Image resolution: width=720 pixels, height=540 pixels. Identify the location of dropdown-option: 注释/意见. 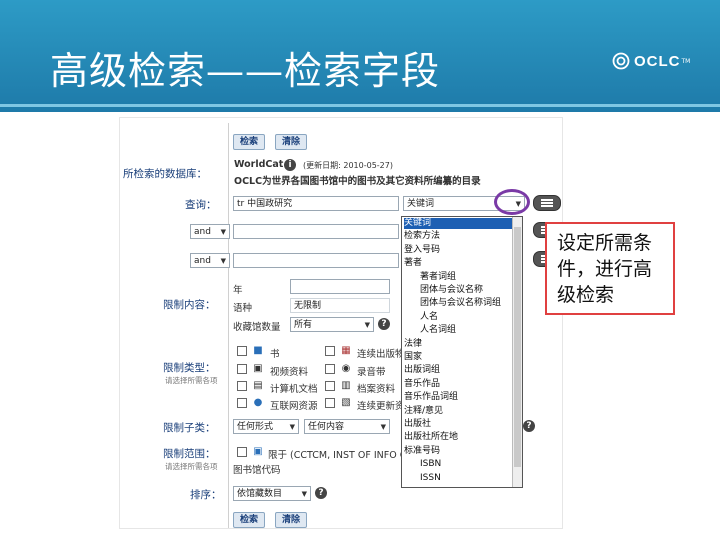
(458, 411).